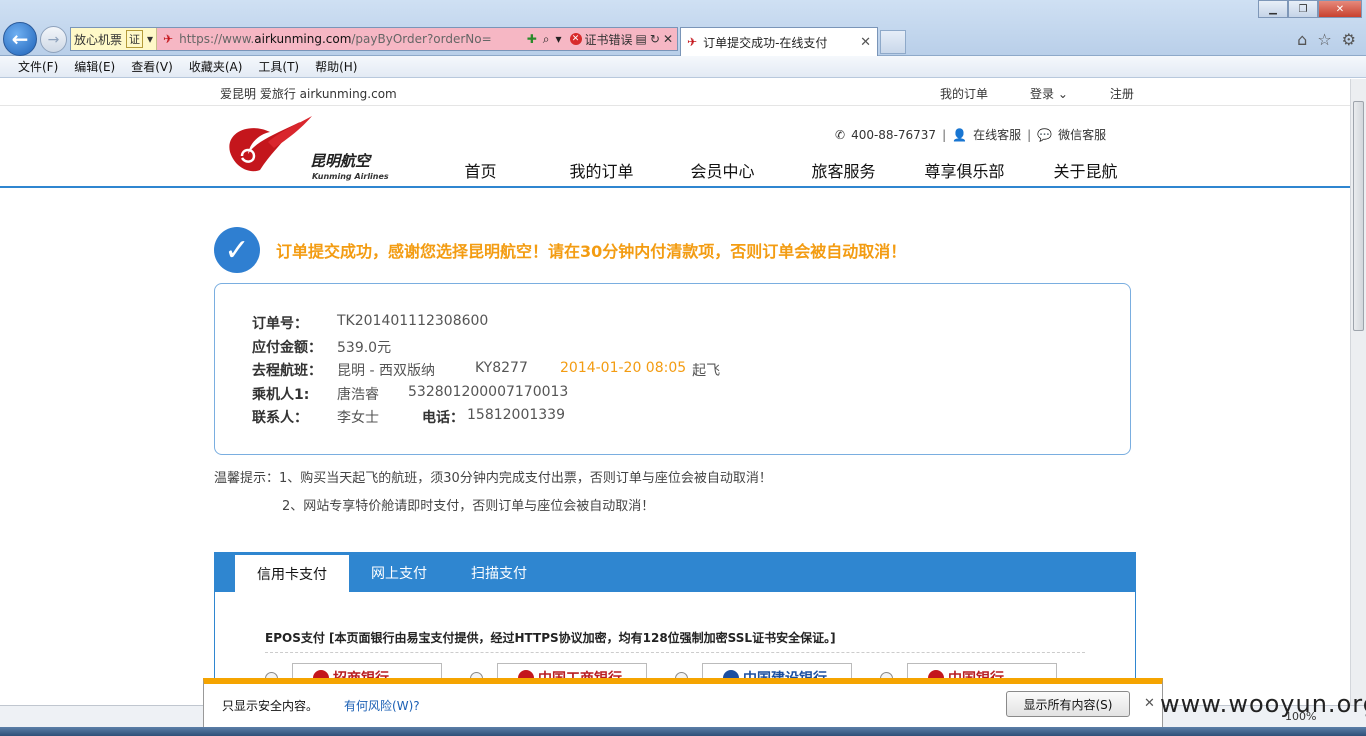 Image resolution: width=1366 pixels, height=736 pixels. Describe the element at coordinates (1340, 9) in the screenshot. I see `close-window-button: ✕` at that location.